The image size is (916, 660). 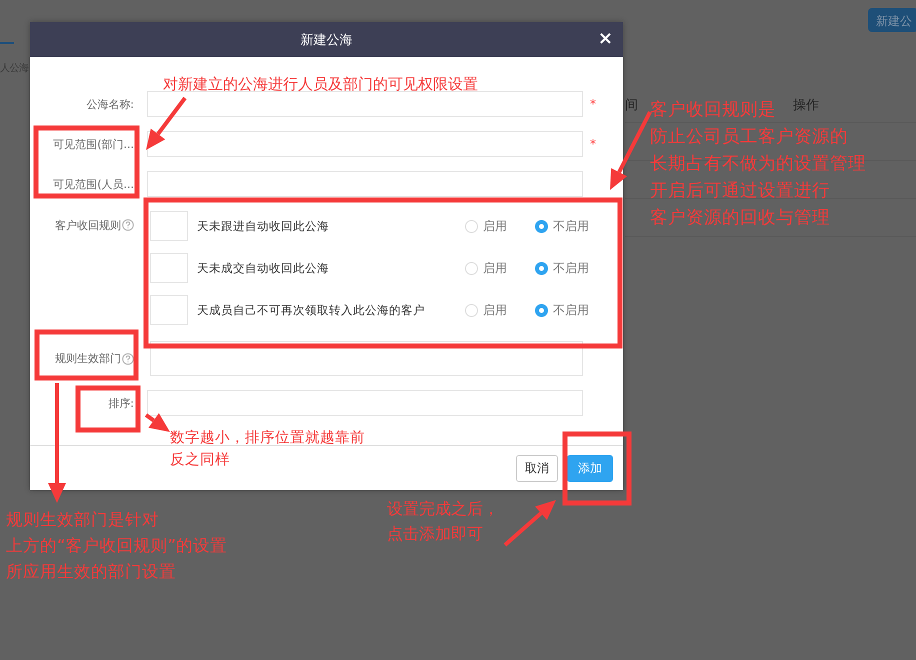 What do you see at coordinates (88, 225) in the screenshot?
I see `field-label: 客户收回规则` at bounding box center [88, 225].